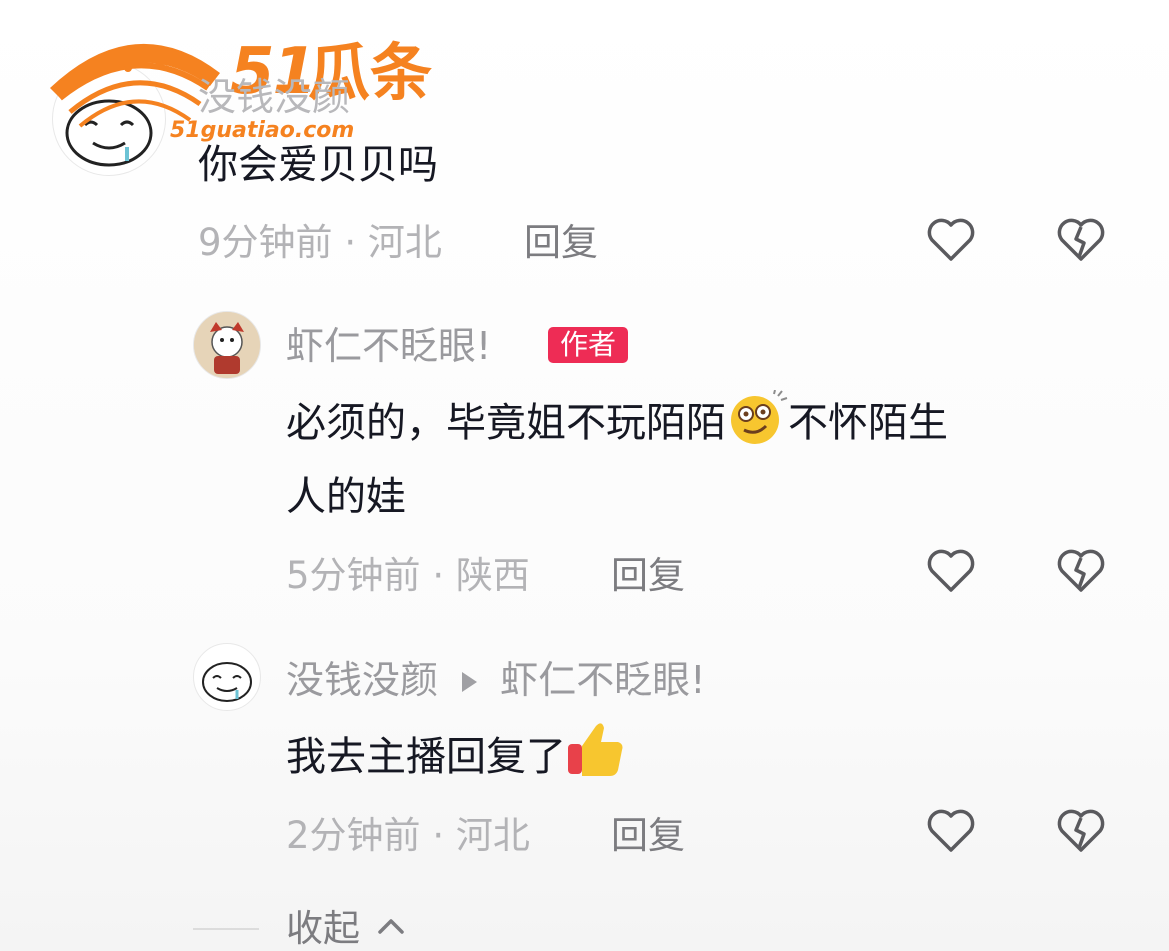  What do you see at coordinates (602, 680) in the screenshot?
I see `reply-to-username: 虾仁不眨眼!` at bounding box center [602, 680].